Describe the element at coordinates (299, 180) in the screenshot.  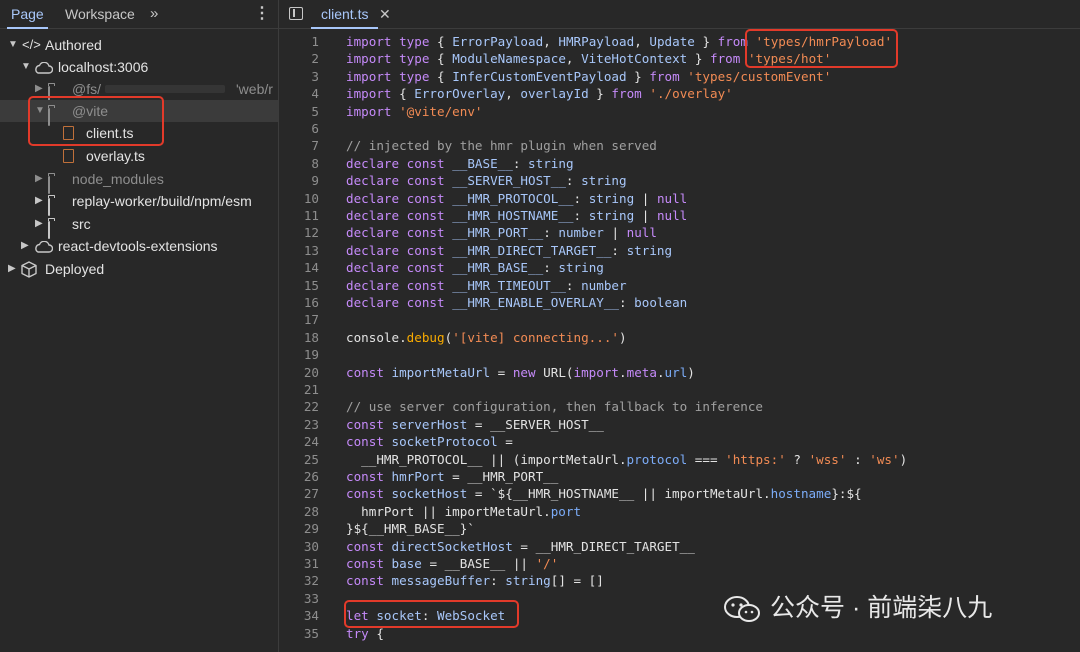
I see `line-number: 9` at that location.